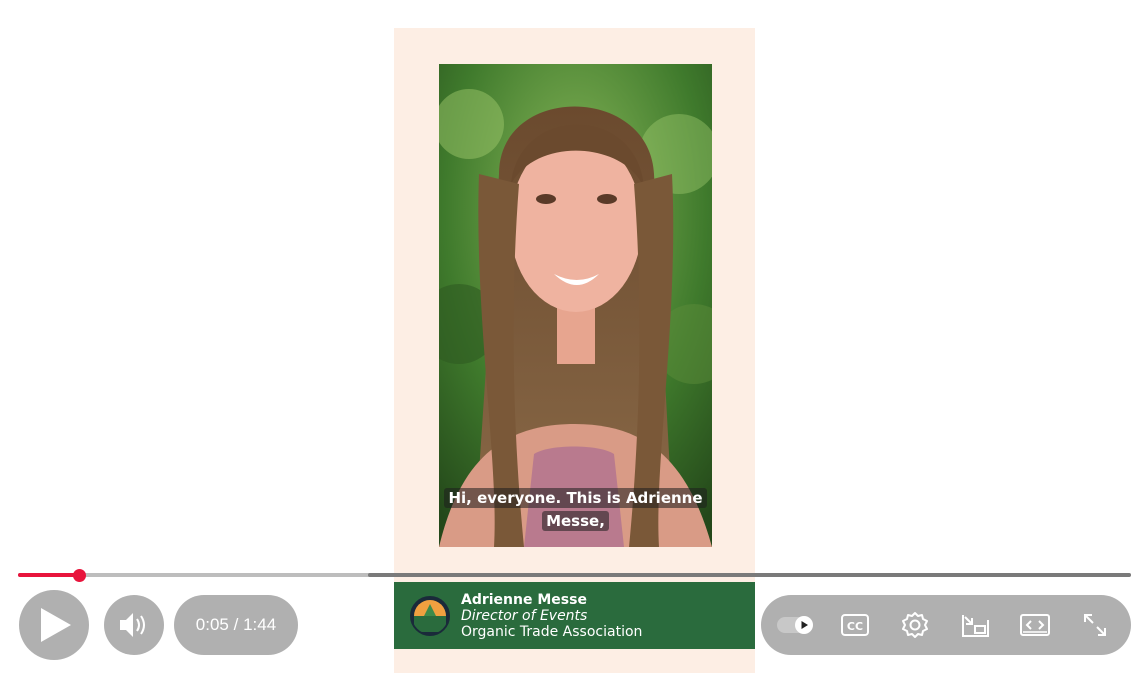 This screenshot has height=673, width=1143. Describe the element at coordinates (524, 616) in the screenshot. I see `speaker-role: Director of Events` at that location.